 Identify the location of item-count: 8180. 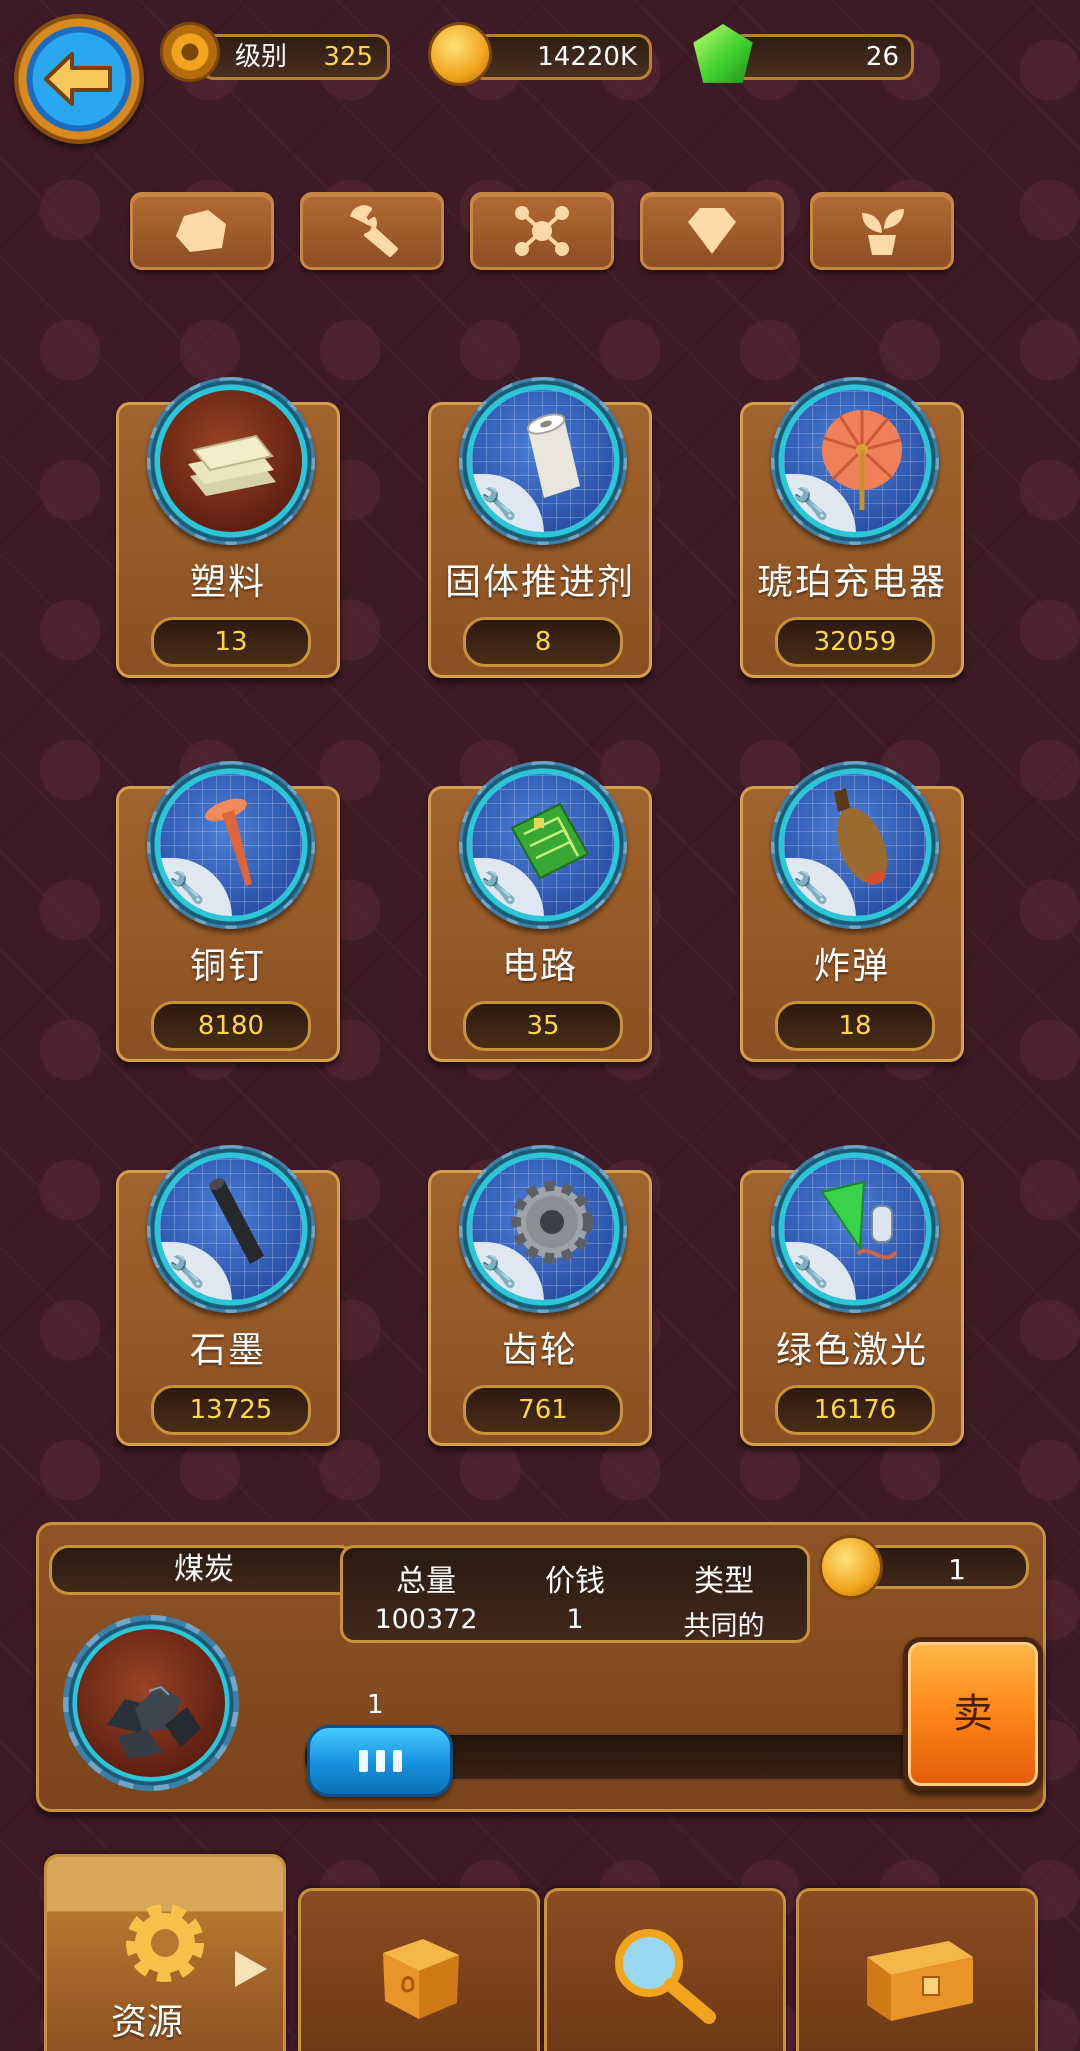
(231, 1026).